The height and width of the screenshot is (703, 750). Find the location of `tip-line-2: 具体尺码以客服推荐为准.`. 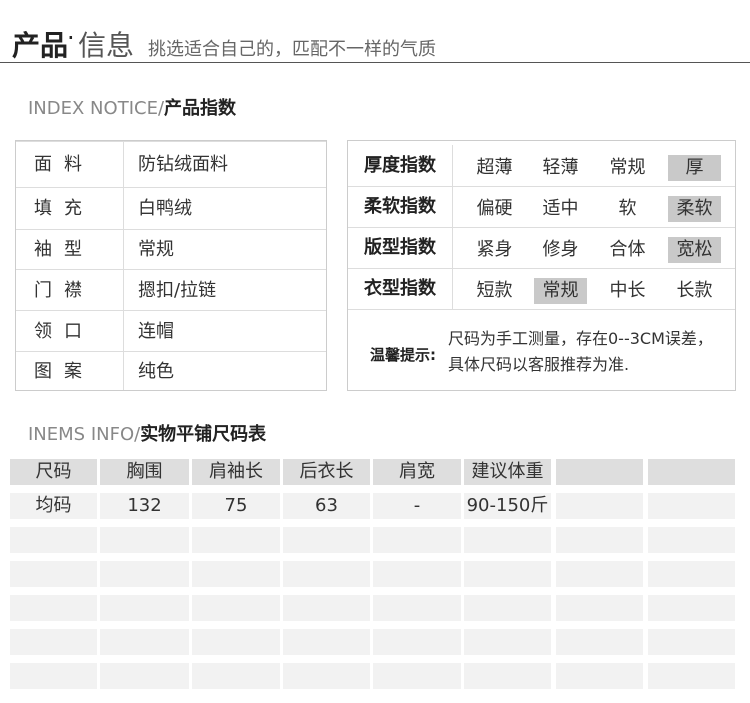

tip-line-2: 具体尺码以客服推荐为准. is located at coordinates (539, 364).